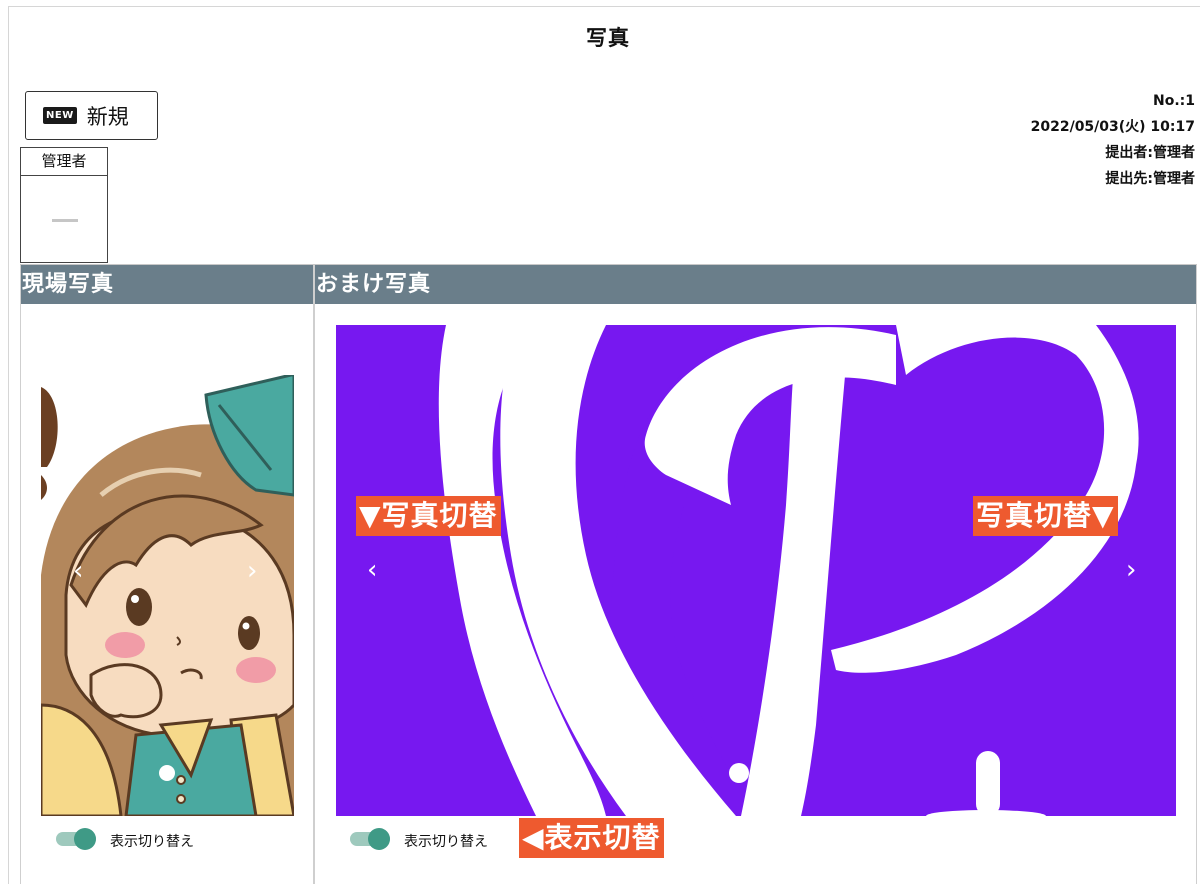  What do you see at coordinates (1045, 516) in the screenshot?
I see `photo-switch-callout-right: 写真切替▼` at bounding box center [1045, 516].